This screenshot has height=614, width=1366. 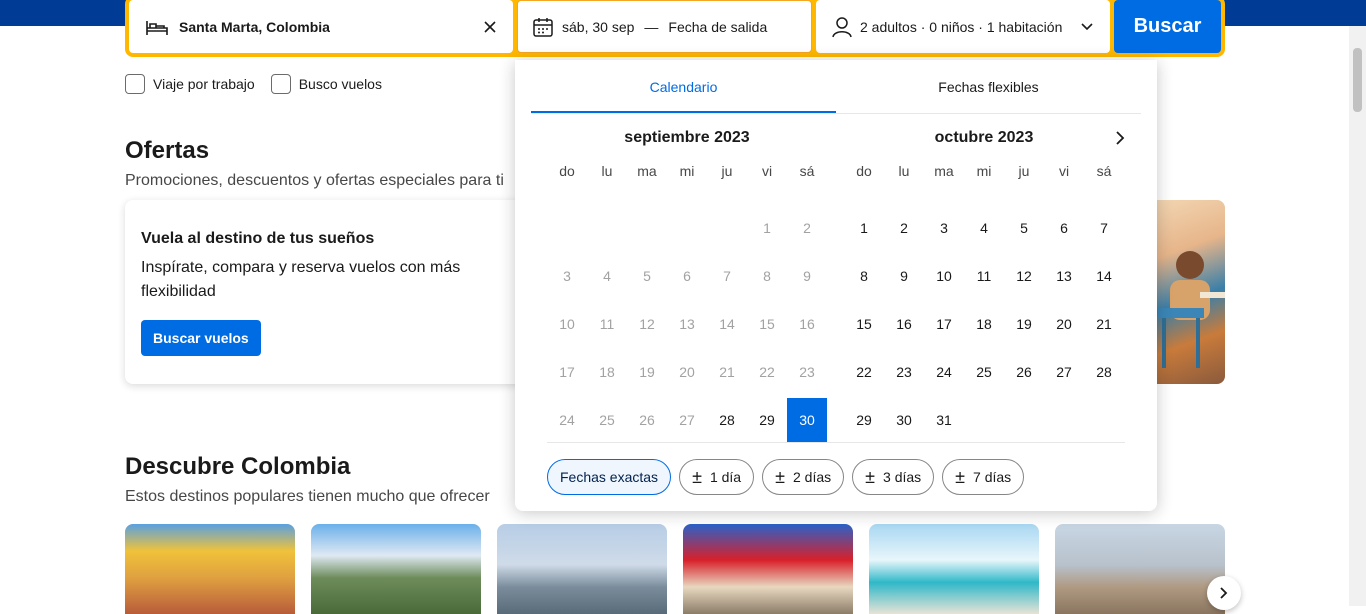 What do you see at coordinates (984, 137) in the screenshot?
I see `month-title: octubre 2023` at bounding box center [984, 137].